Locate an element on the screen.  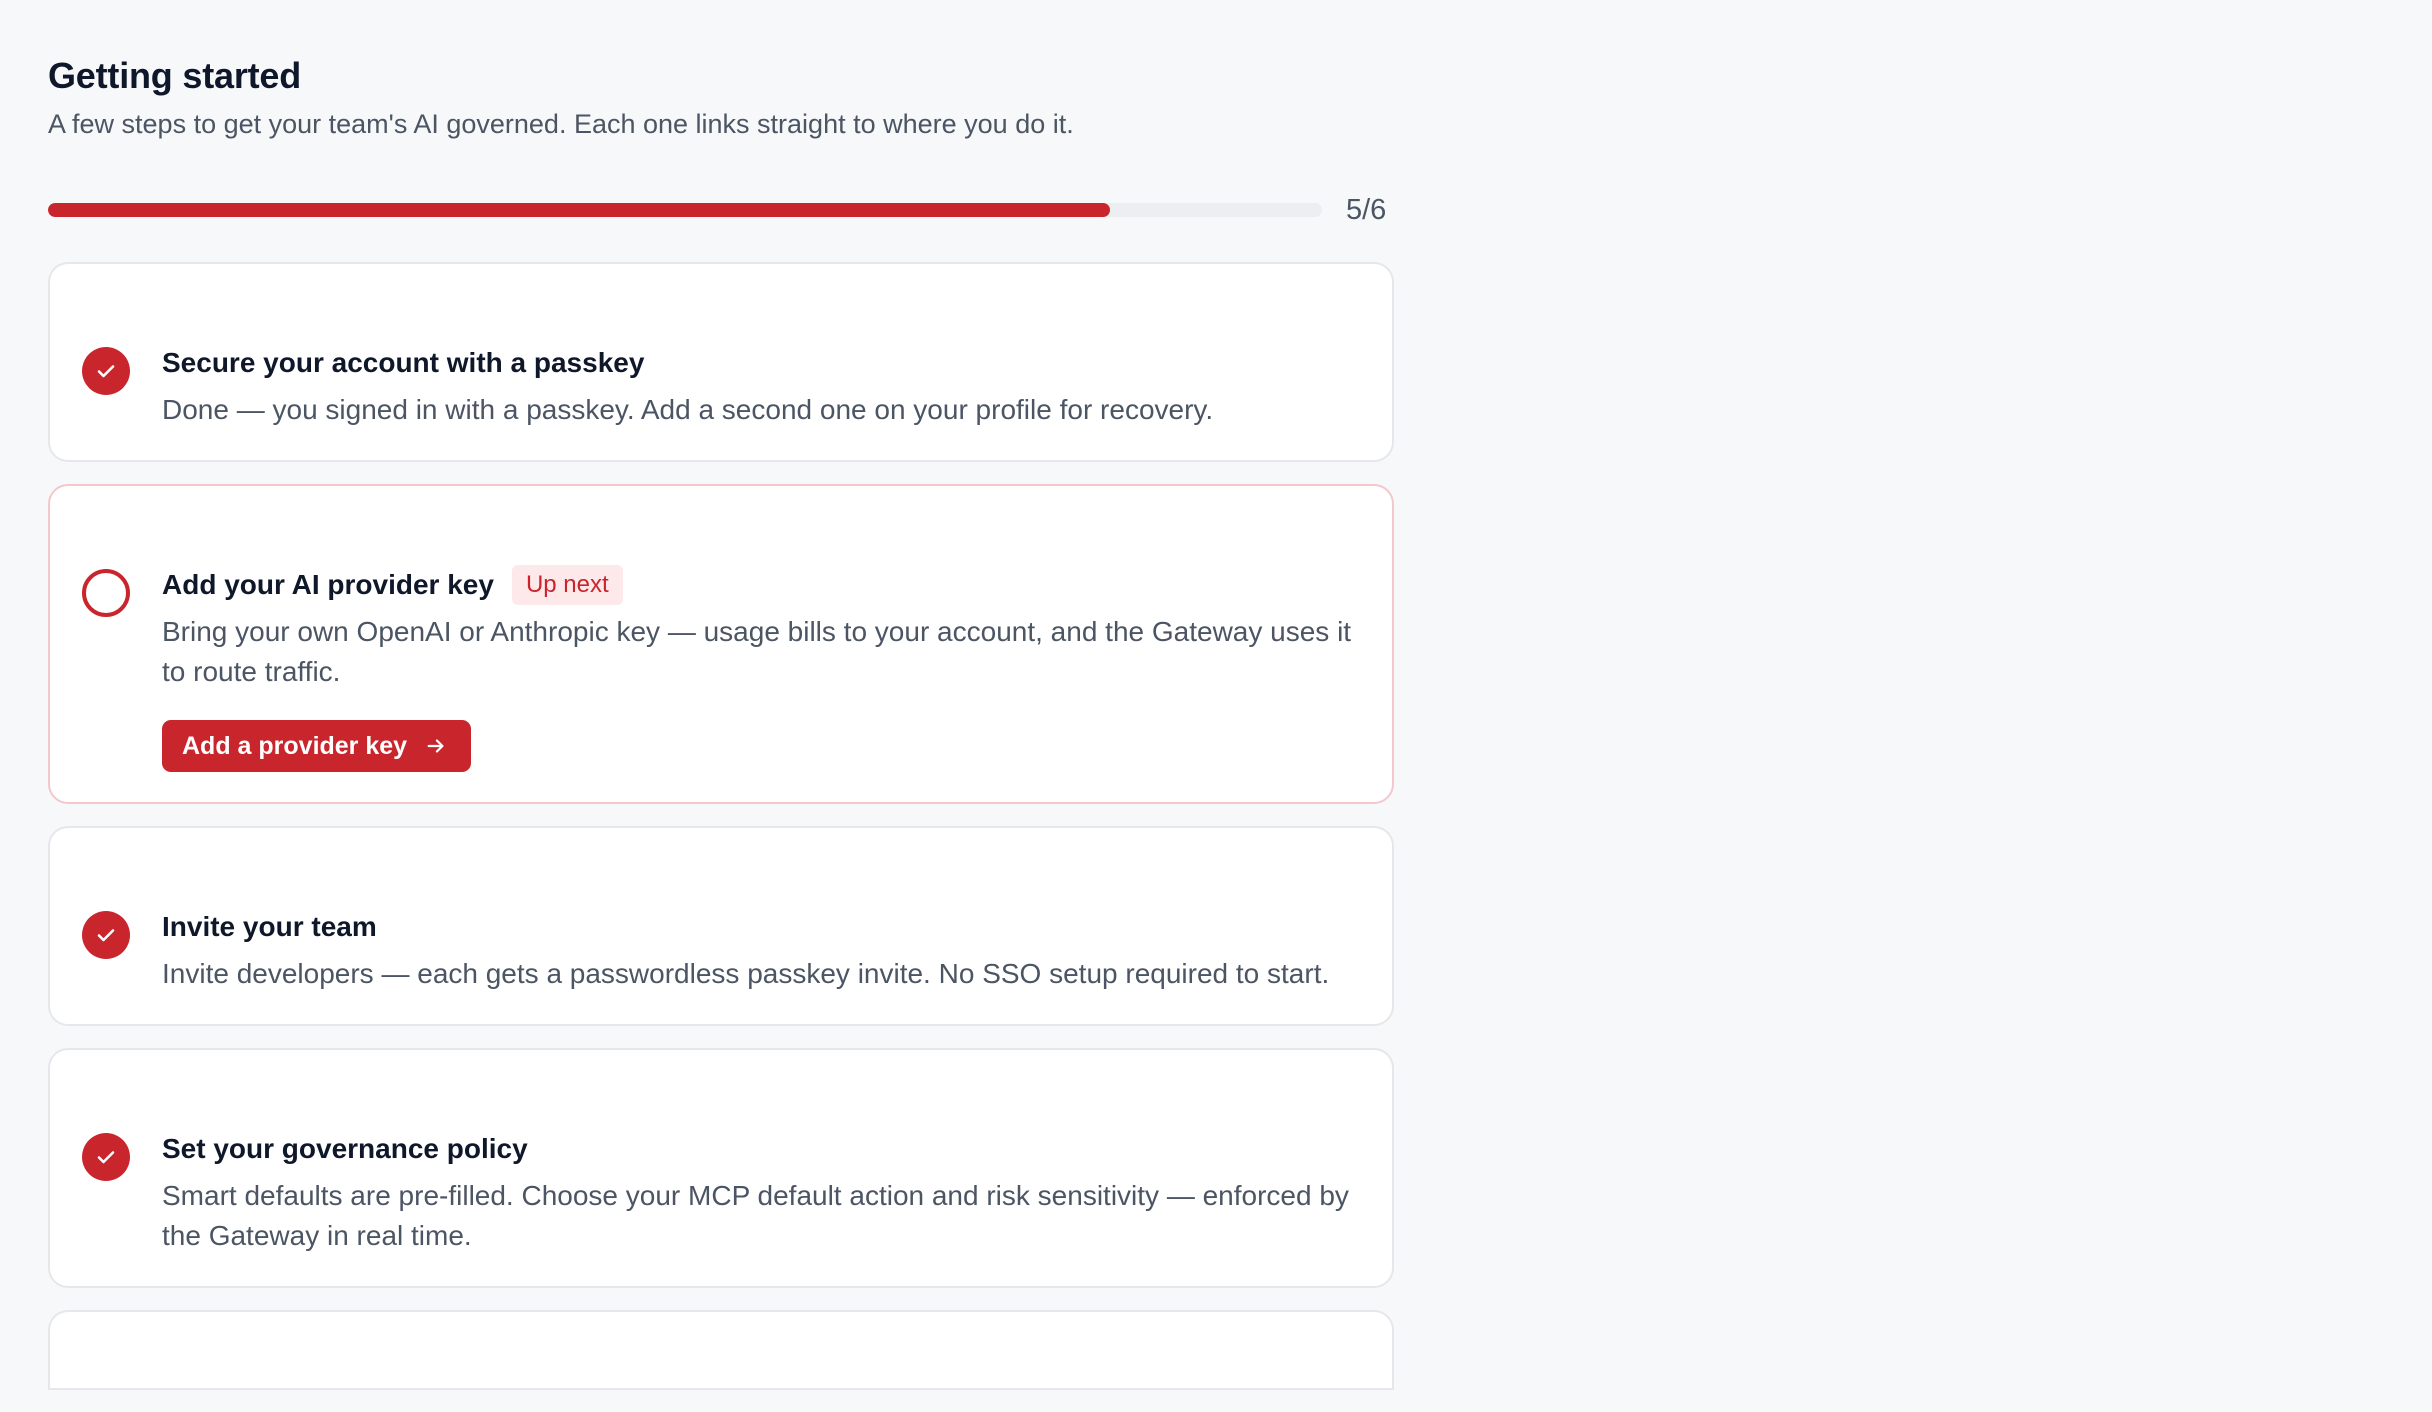
step-title: Set your governance policy is located at coordinates (345, 1148).